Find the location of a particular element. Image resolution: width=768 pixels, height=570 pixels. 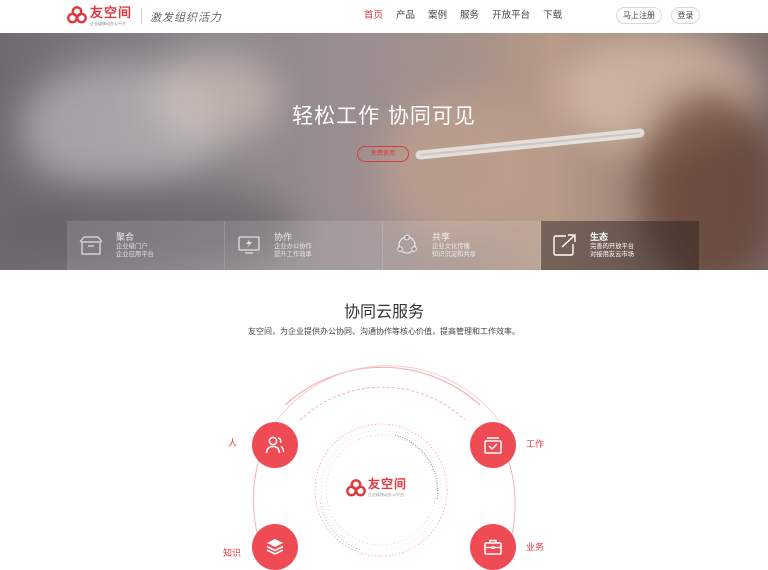

feature-aggregate: 聚合 企业级门户 企业应用平台 is located at coordinates (146, 245).